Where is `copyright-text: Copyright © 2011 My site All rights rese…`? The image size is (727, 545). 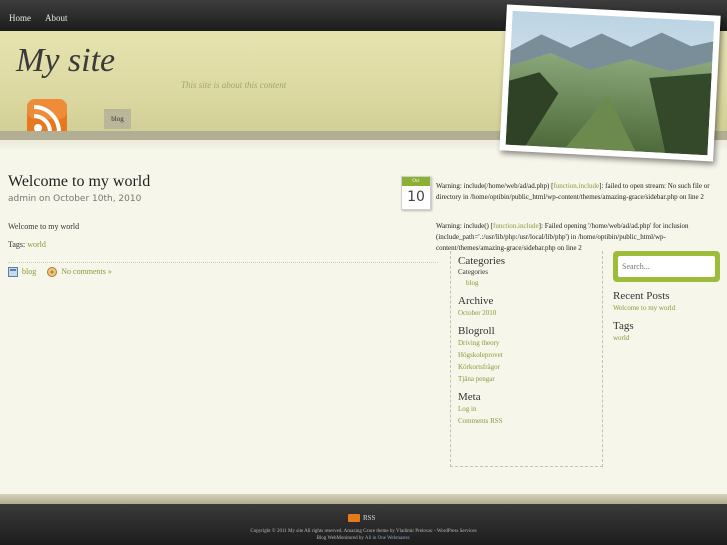
copyright-text: Copyright © 2011 My site All rights rese… is located at coordinates (363, 531).